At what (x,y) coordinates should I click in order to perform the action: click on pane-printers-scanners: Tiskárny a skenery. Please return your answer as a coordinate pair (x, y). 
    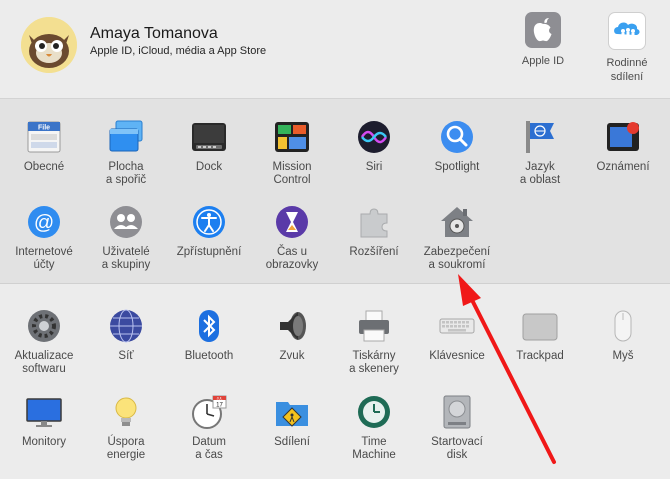
    Looking at the image, I should click on (374, 342).